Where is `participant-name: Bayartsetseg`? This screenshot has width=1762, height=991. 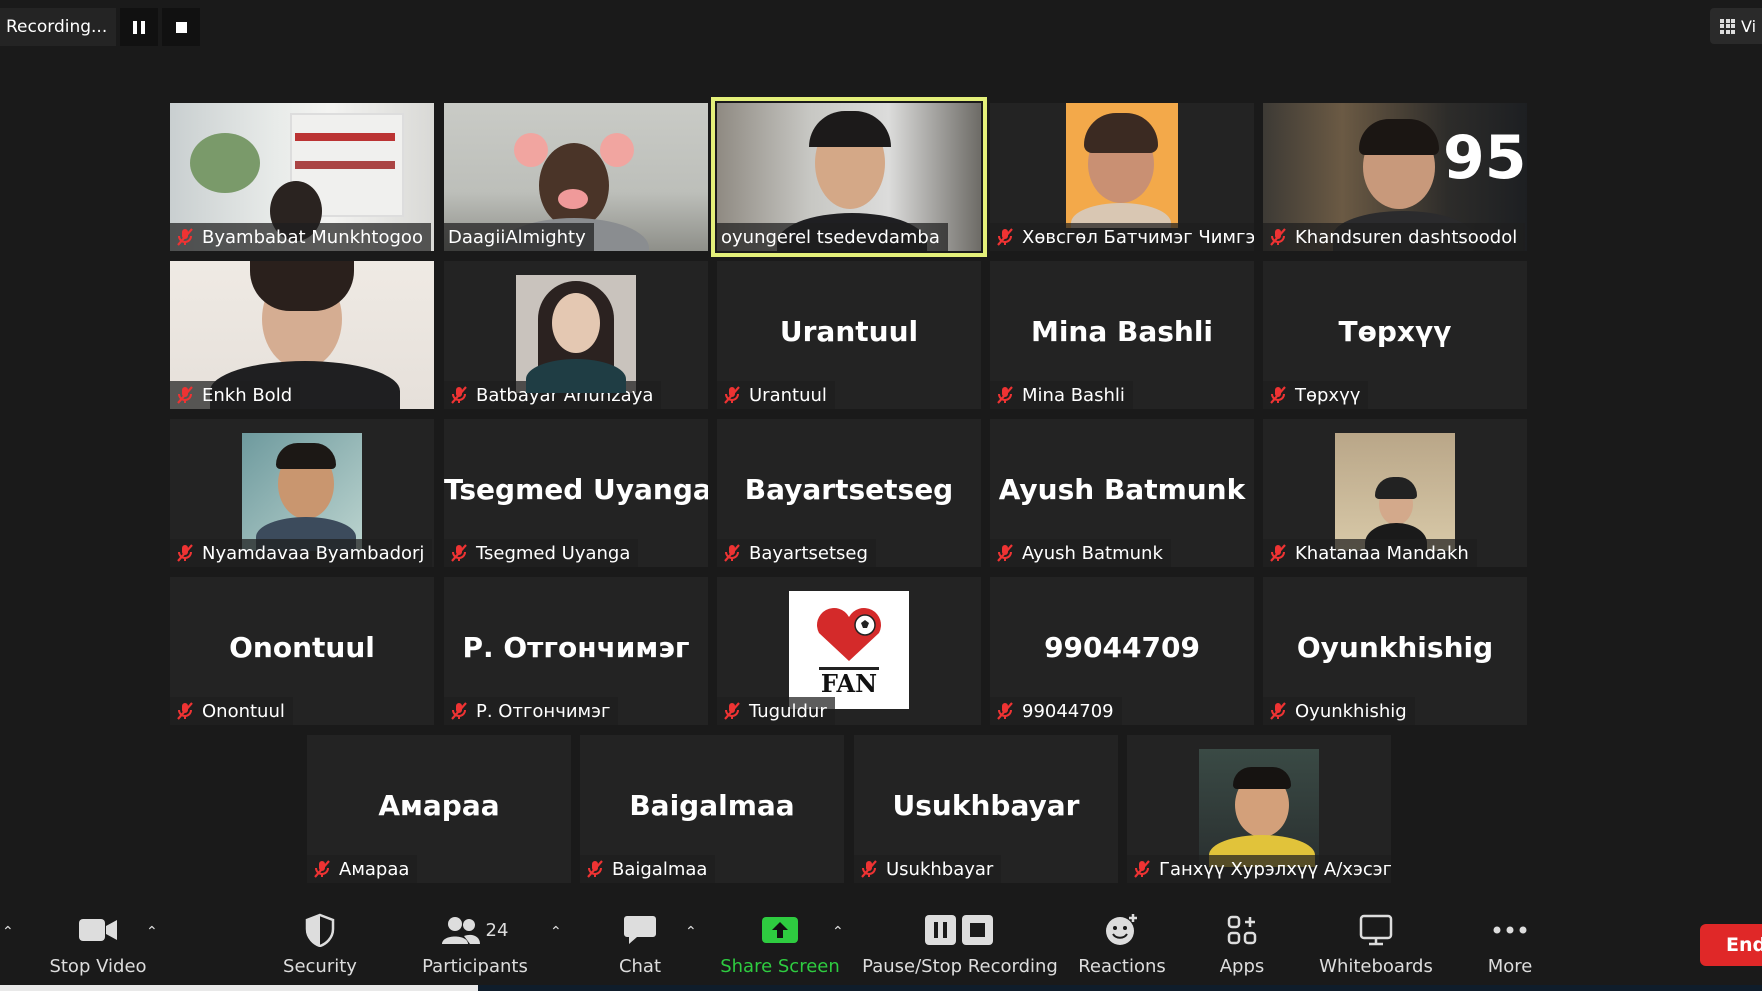
participant-name: Bayartsetseg is located at coordinates (808, 553).